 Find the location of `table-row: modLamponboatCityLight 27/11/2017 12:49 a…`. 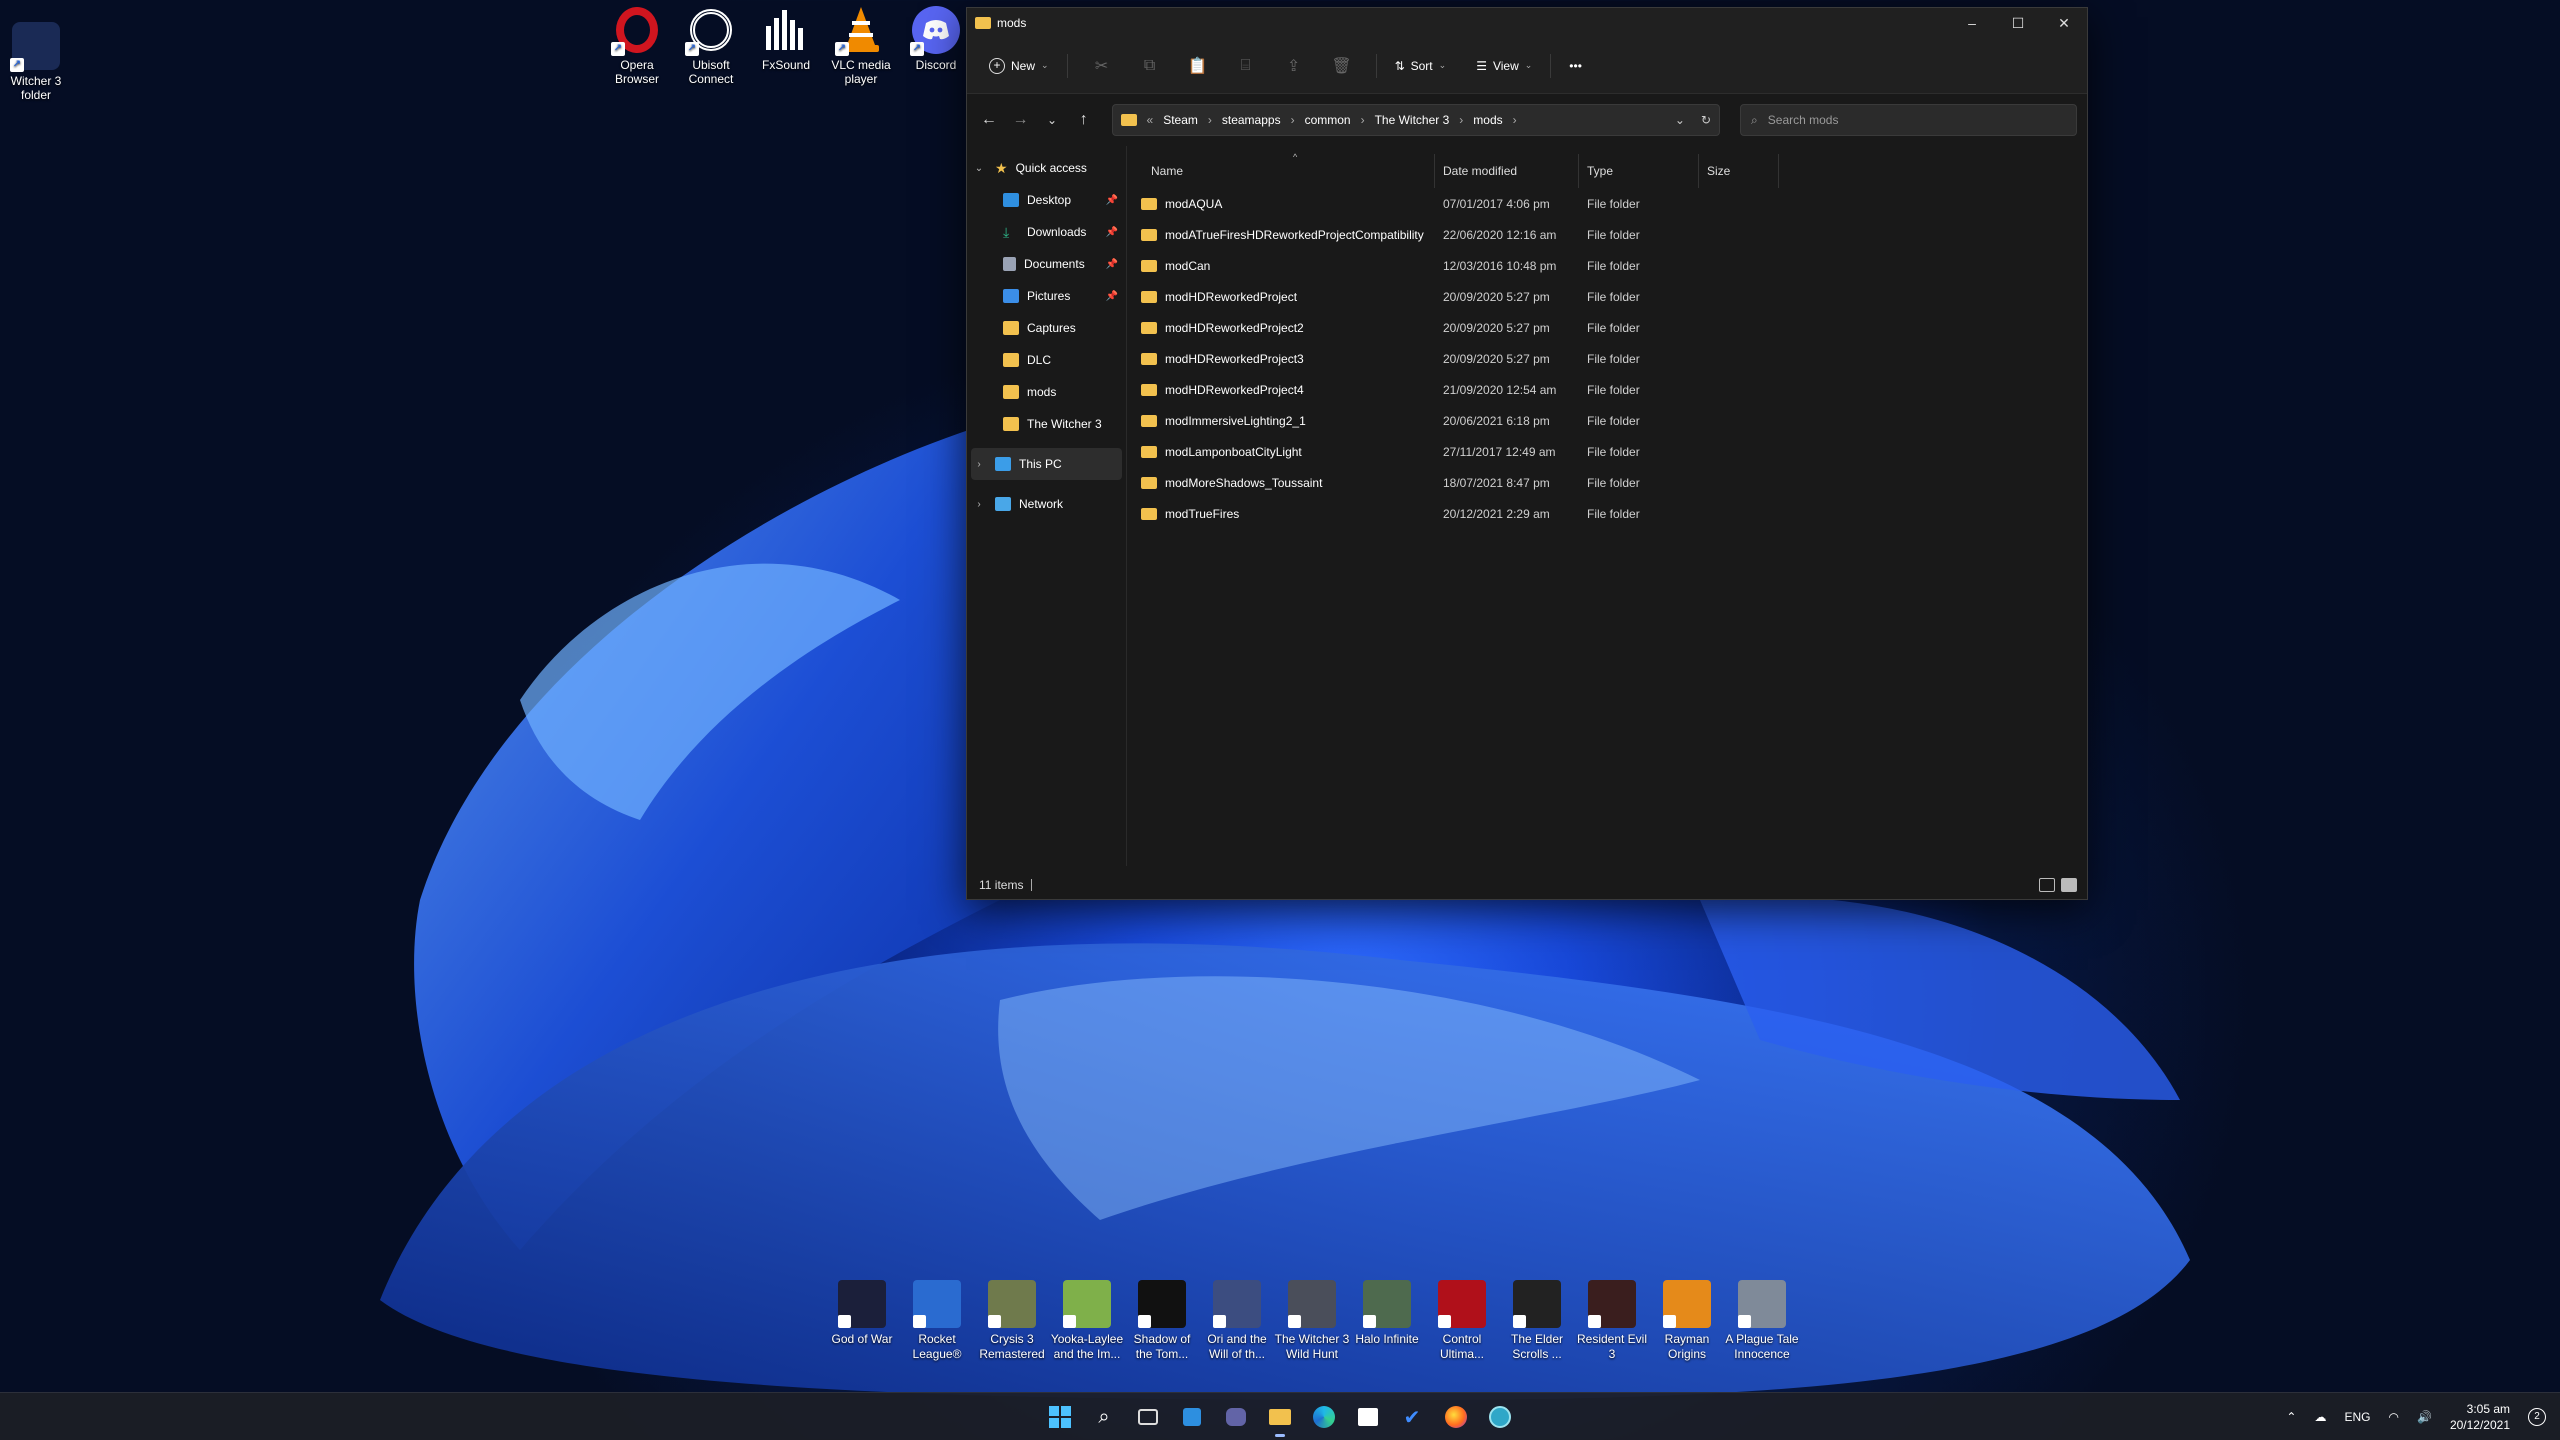

table-row: modLamponboatCityLight 27/11/2017 12:49 a… is located at coordinates (1607, 451).